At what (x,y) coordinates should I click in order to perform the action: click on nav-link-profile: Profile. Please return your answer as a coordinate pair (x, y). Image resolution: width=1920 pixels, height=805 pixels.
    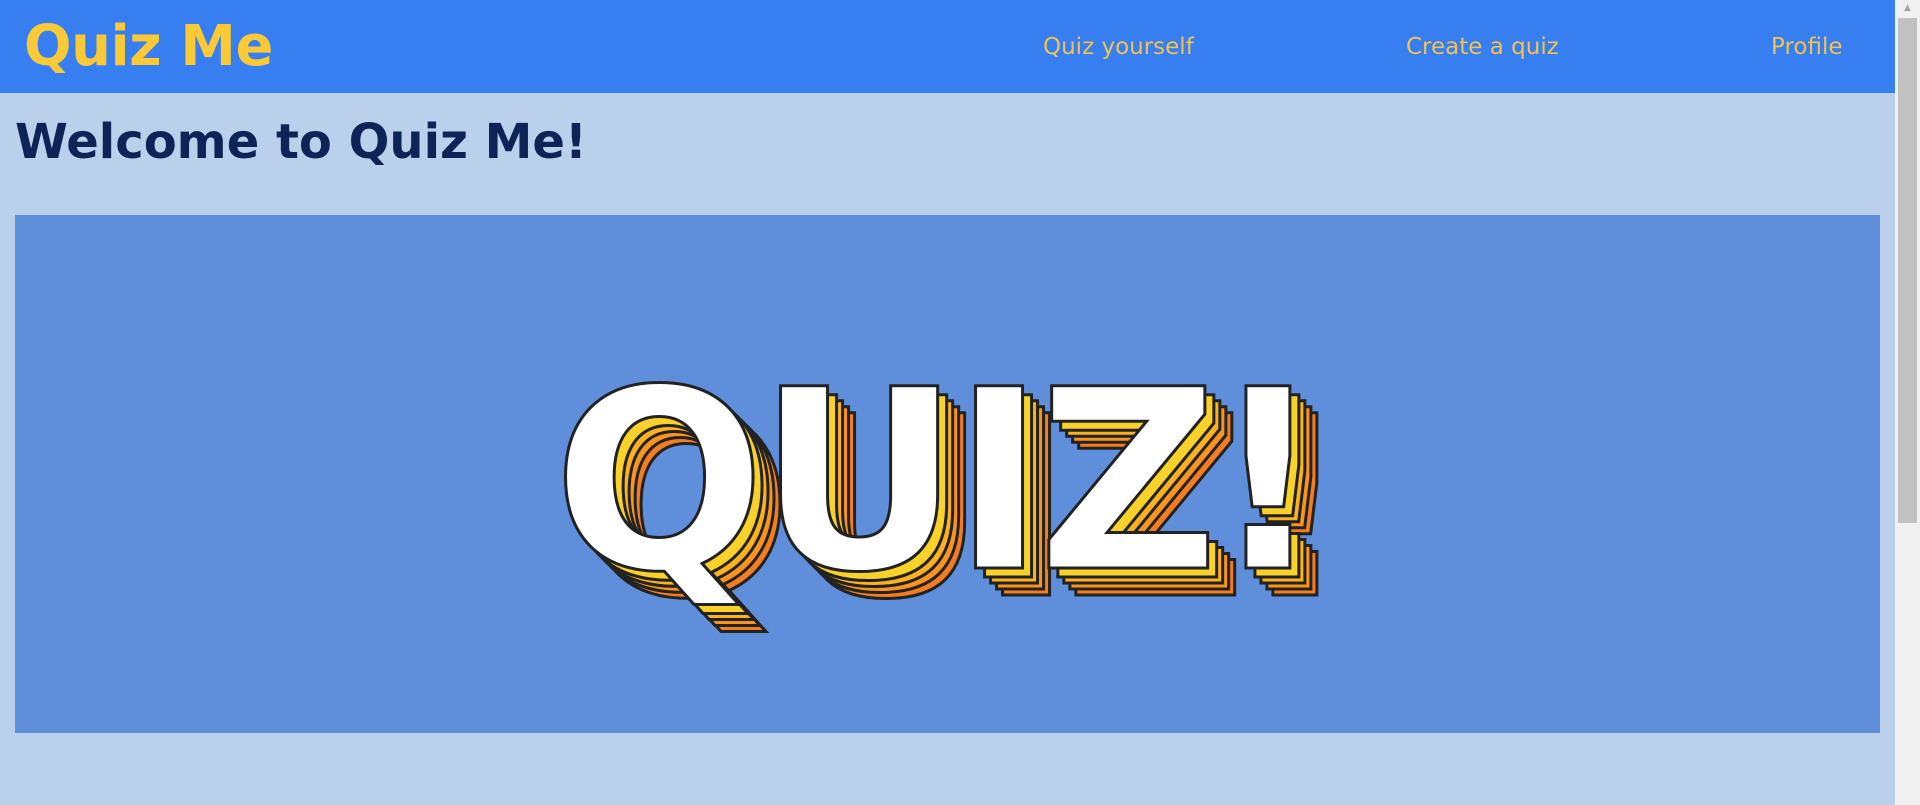
    Looking at the image, I should click on (1807, 47).